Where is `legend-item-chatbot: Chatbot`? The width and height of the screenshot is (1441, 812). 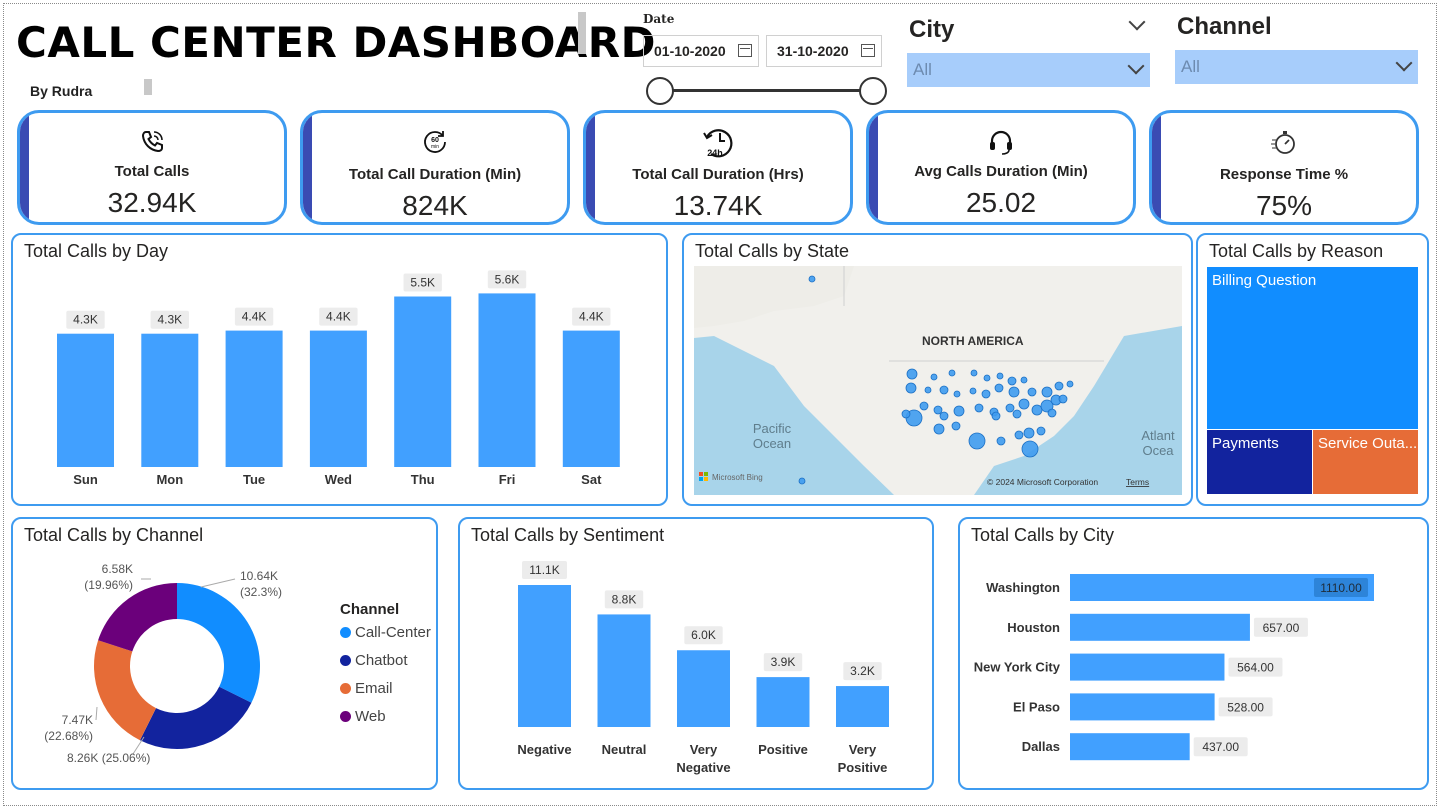 legend-item-chatbot: Chatbot is located at coordinates (374, 660).